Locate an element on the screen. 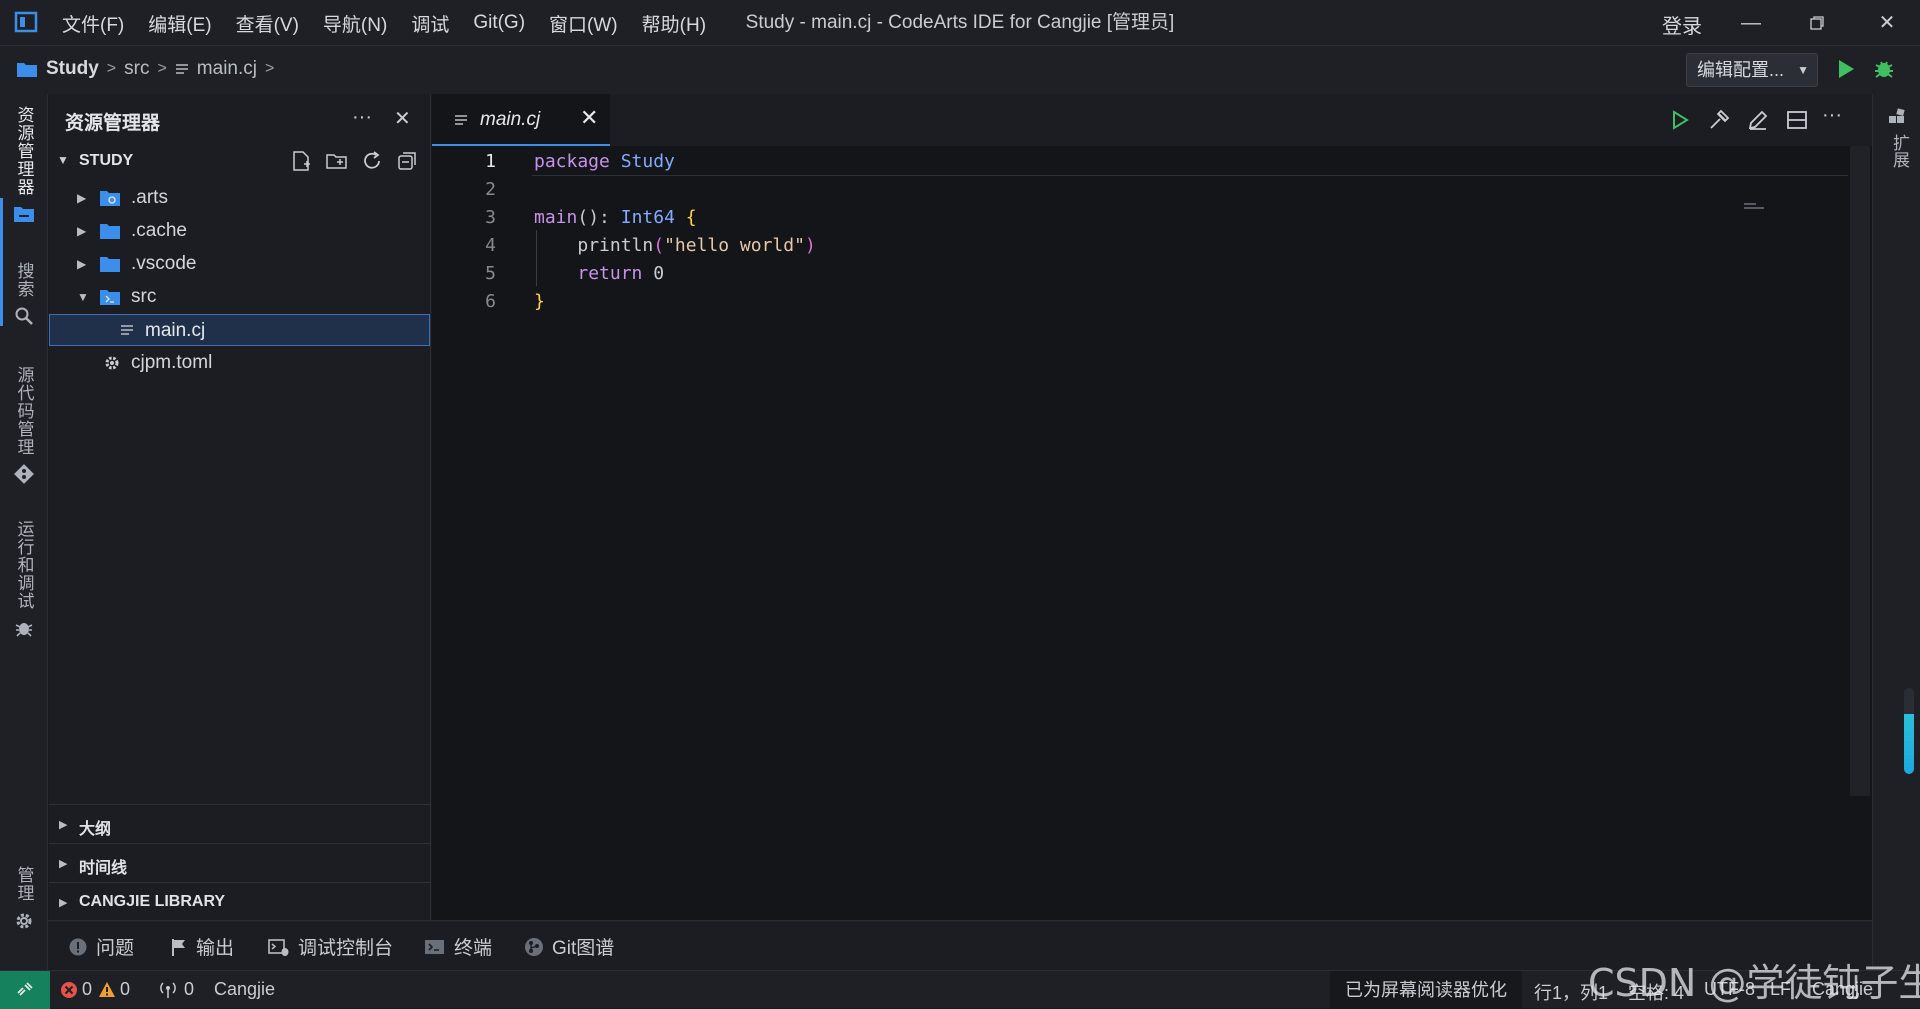 Image resolution: width=1920 pixels, height=1009 pixels. tree-item-main-cj: main.cj is located at coordinates (239, 330).